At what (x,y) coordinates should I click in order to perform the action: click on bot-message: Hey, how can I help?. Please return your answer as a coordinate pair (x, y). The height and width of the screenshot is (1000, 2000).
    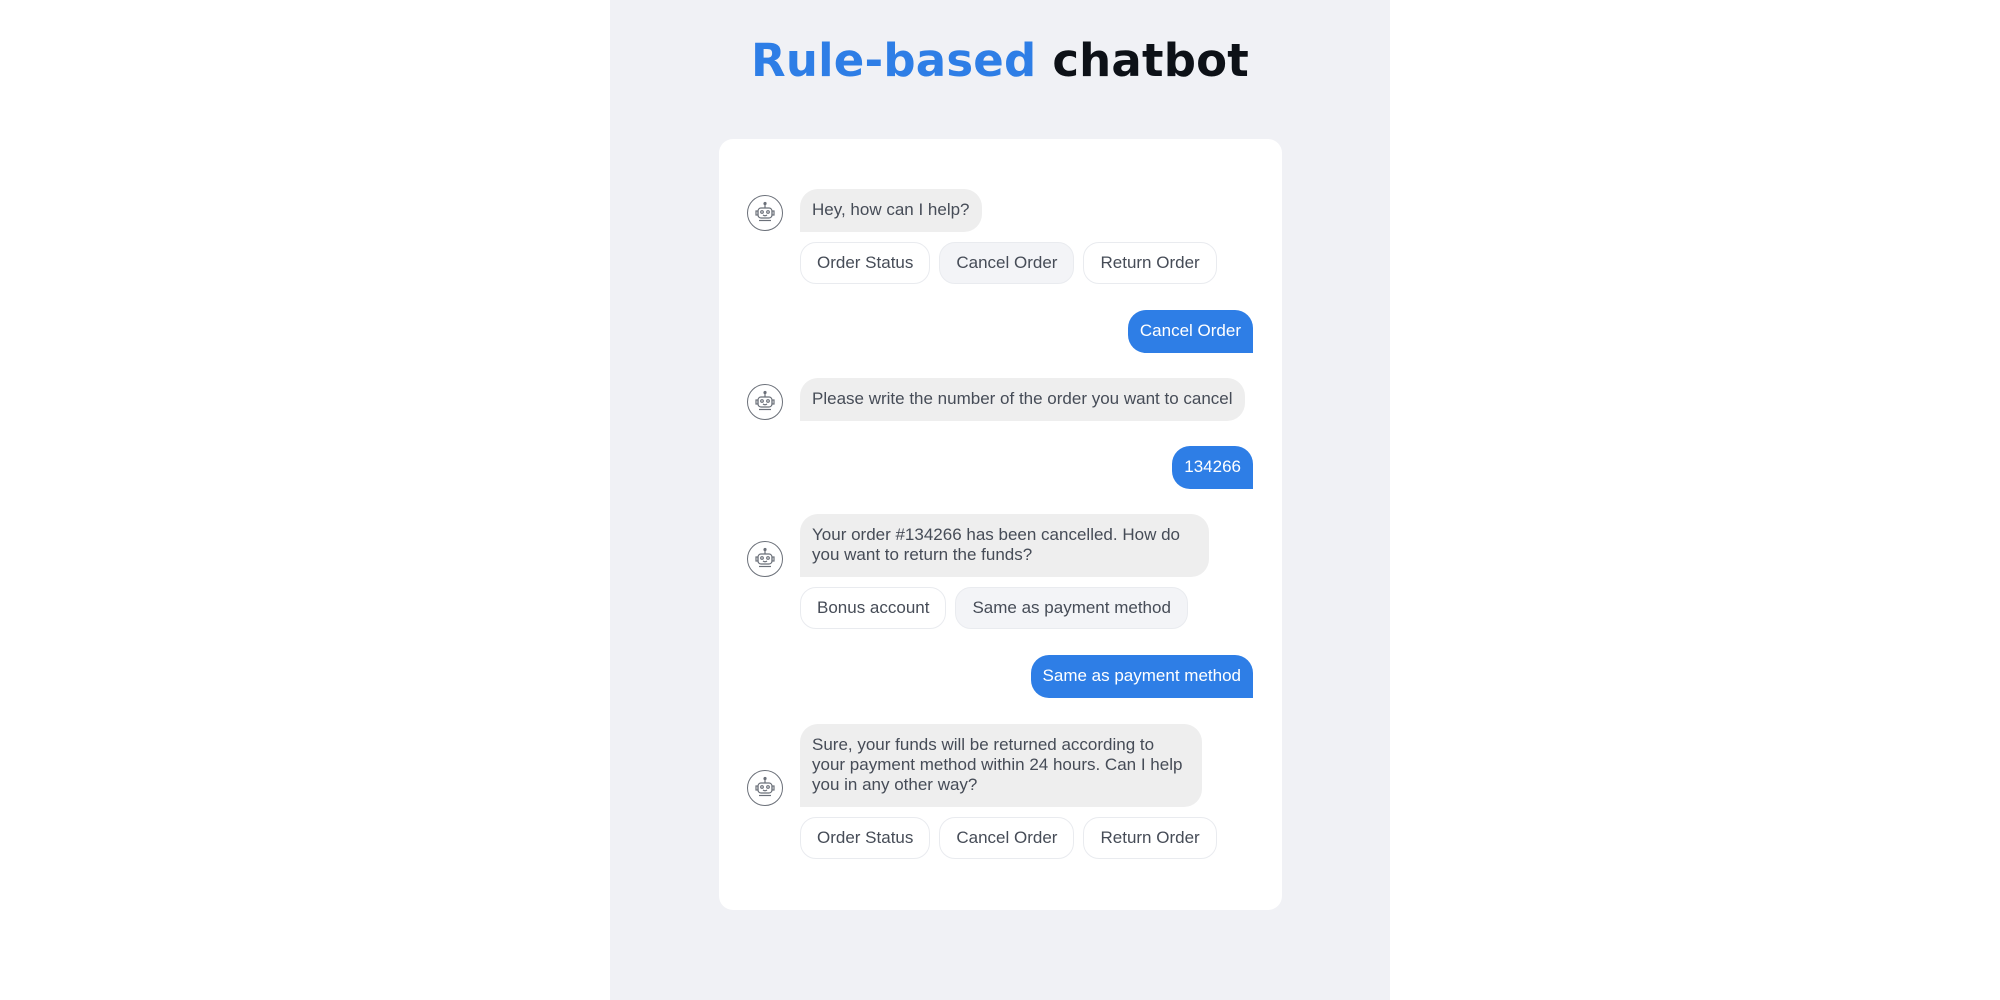
    Looking at the image, I should click on (891, 210).